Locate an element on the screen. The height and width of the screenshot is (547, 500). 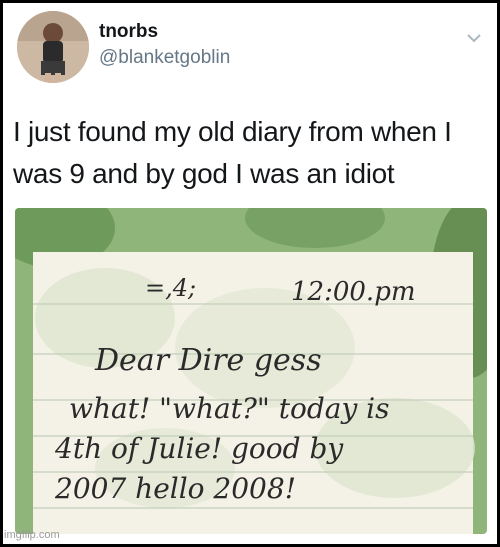
avatar-image is located at coordinates (53, 47).